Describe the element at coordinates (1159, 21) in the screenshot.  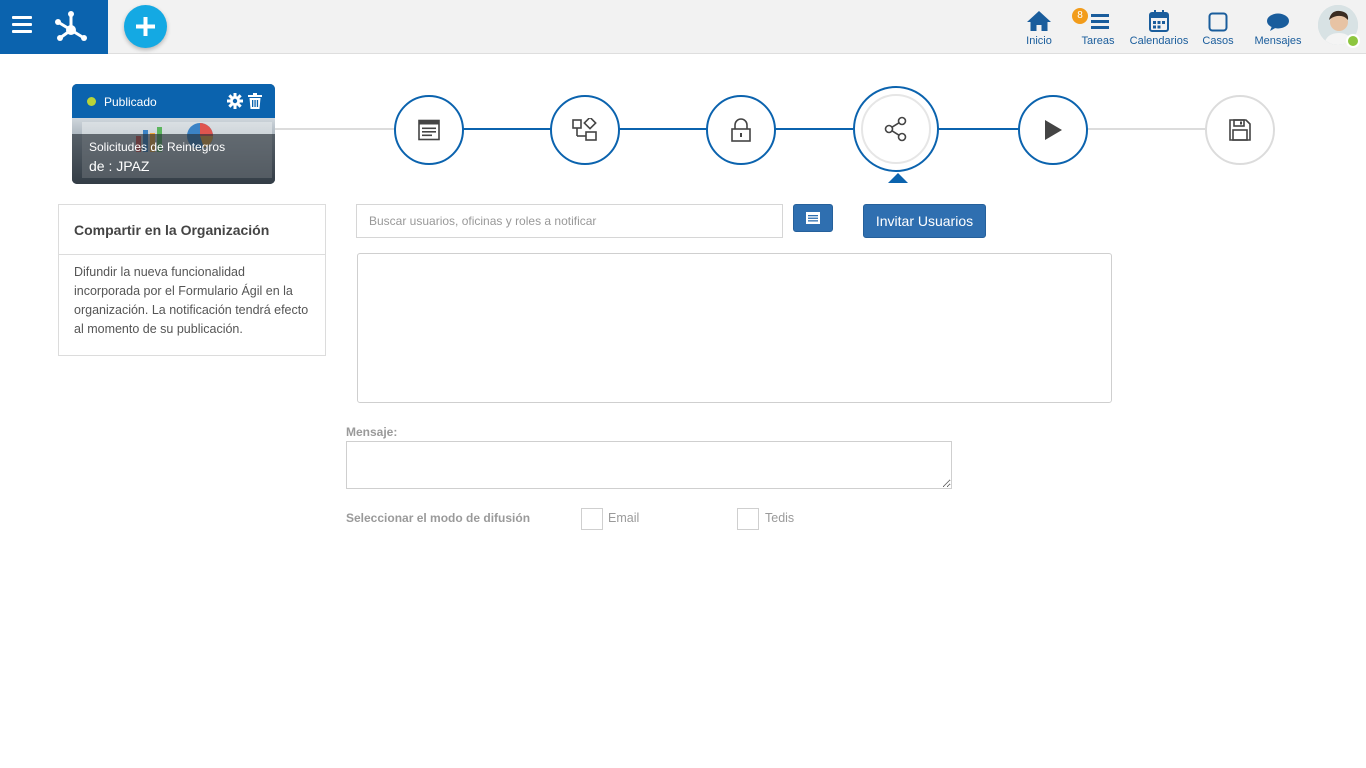
I see `calendar-icon` at that location.